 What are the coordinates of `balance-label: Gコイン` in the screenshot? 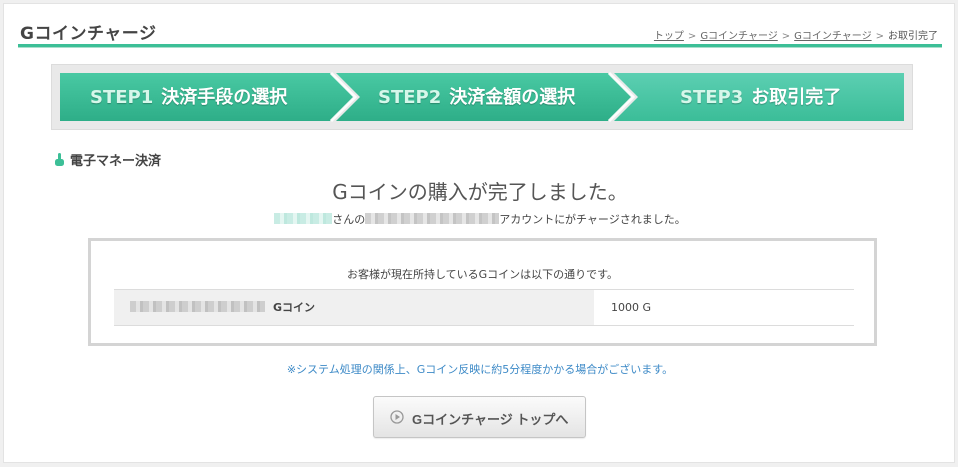 It's located at (294, 307).